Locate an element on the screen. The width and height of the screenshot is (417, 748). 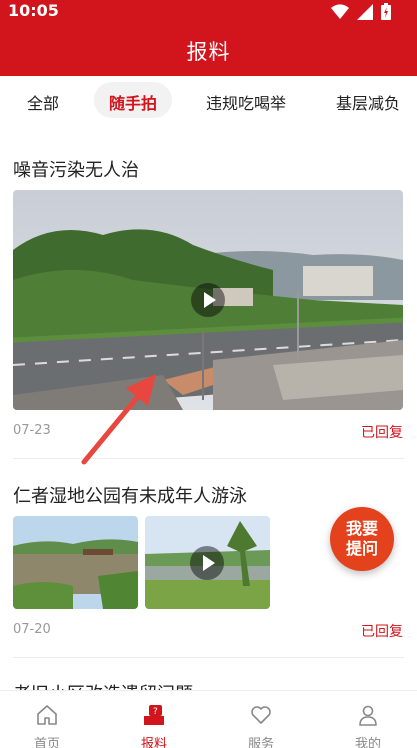
nav-report-label: 报料 is located at coordinates (153, 742).